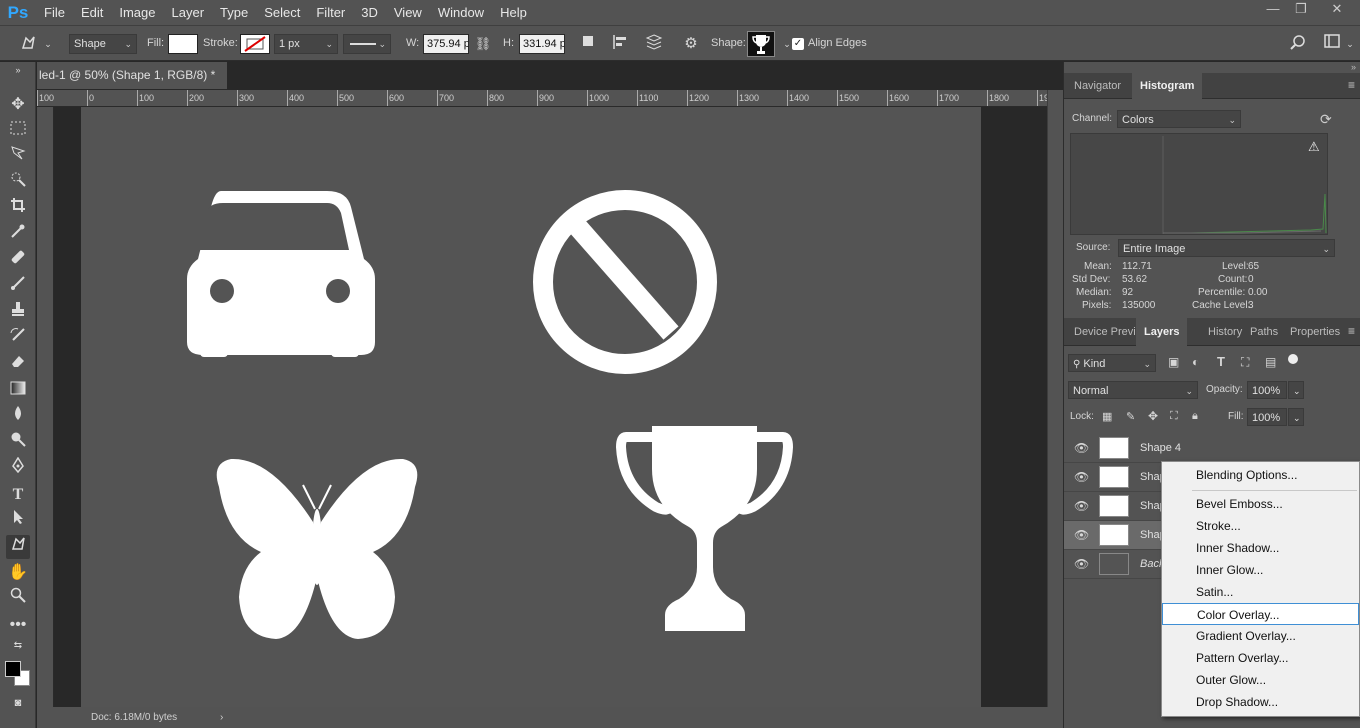 This screenshot has height=728, width=1360. What do you see at coordinates (513, 12) in the screenshot?
I see `menu-help: Help` at bounding box center [513, 12].